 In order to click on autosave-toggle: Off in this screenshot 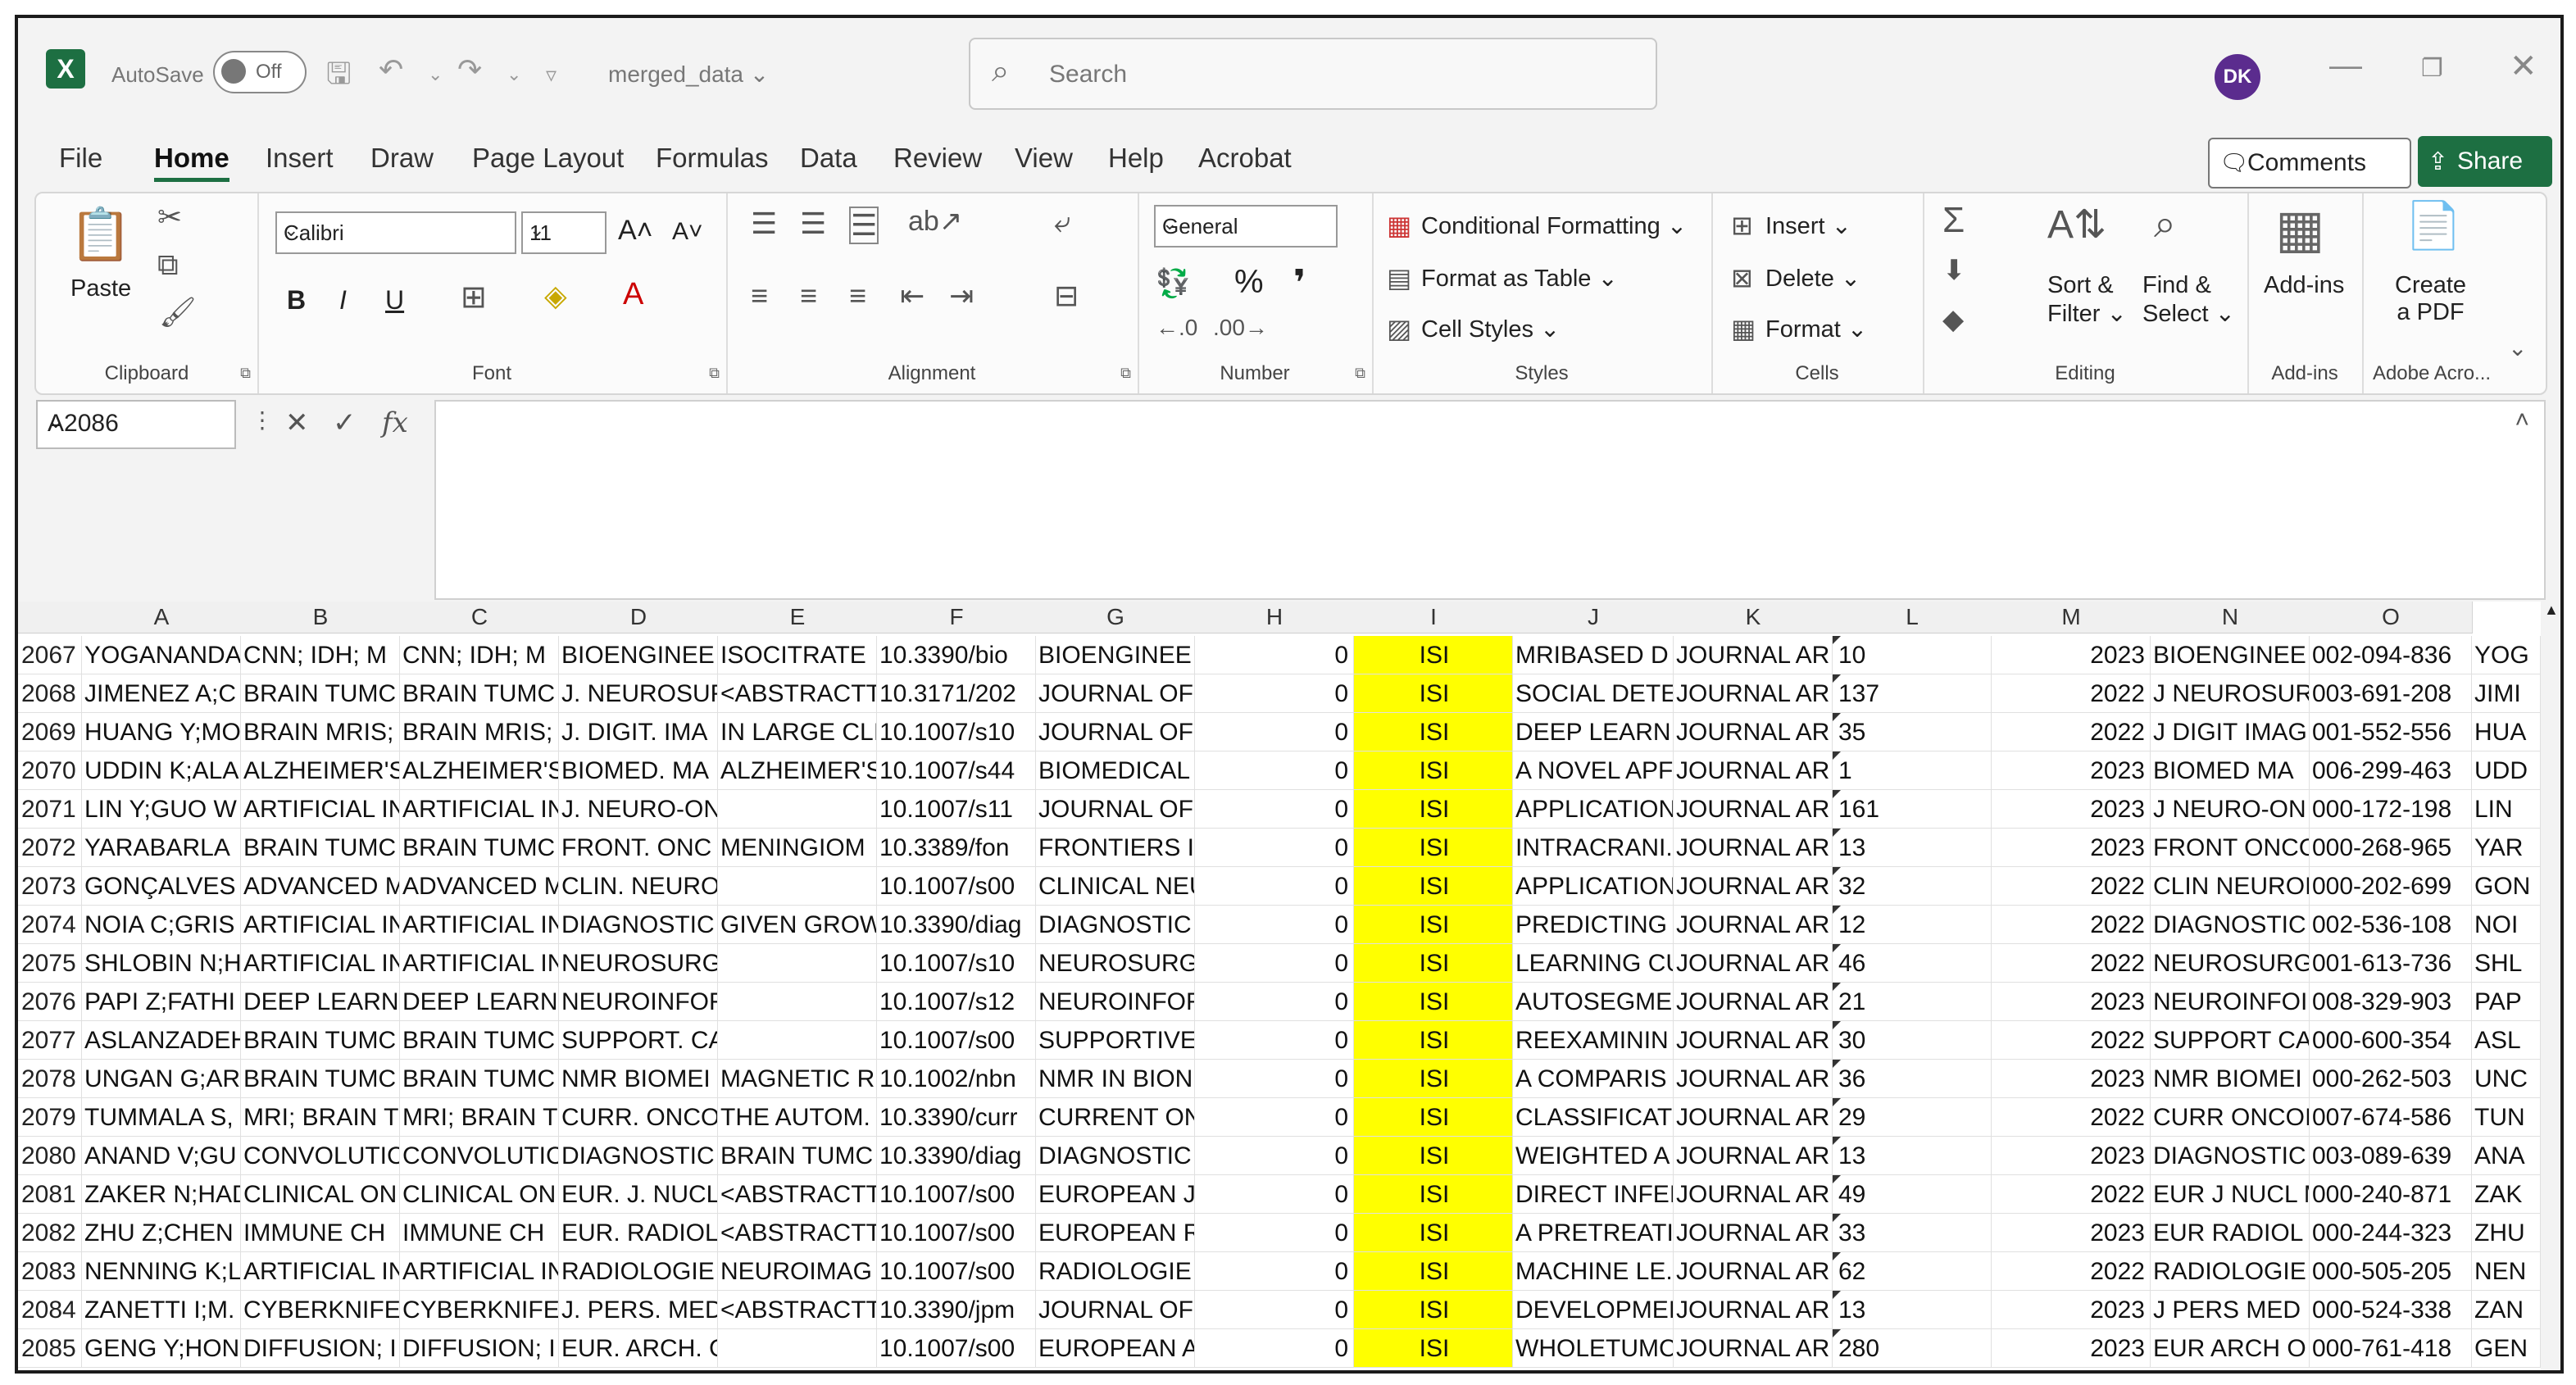, I will do `click(260, 72)`.